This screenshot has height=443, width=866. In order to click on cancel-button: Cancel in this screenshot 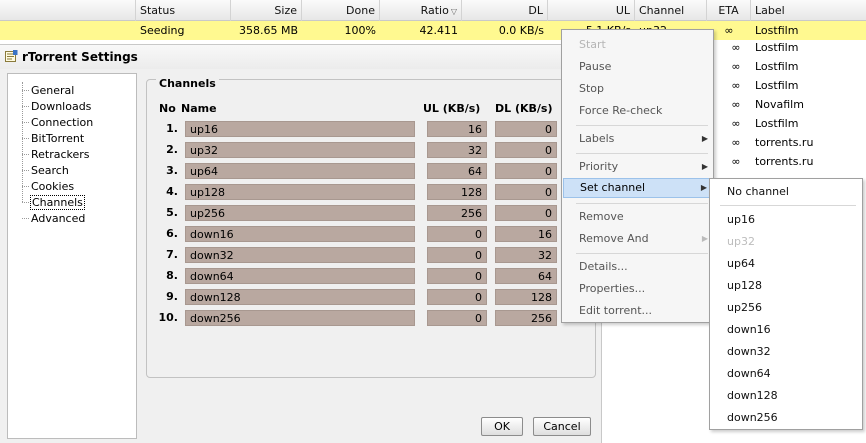, I will do `click(562, 426)`.